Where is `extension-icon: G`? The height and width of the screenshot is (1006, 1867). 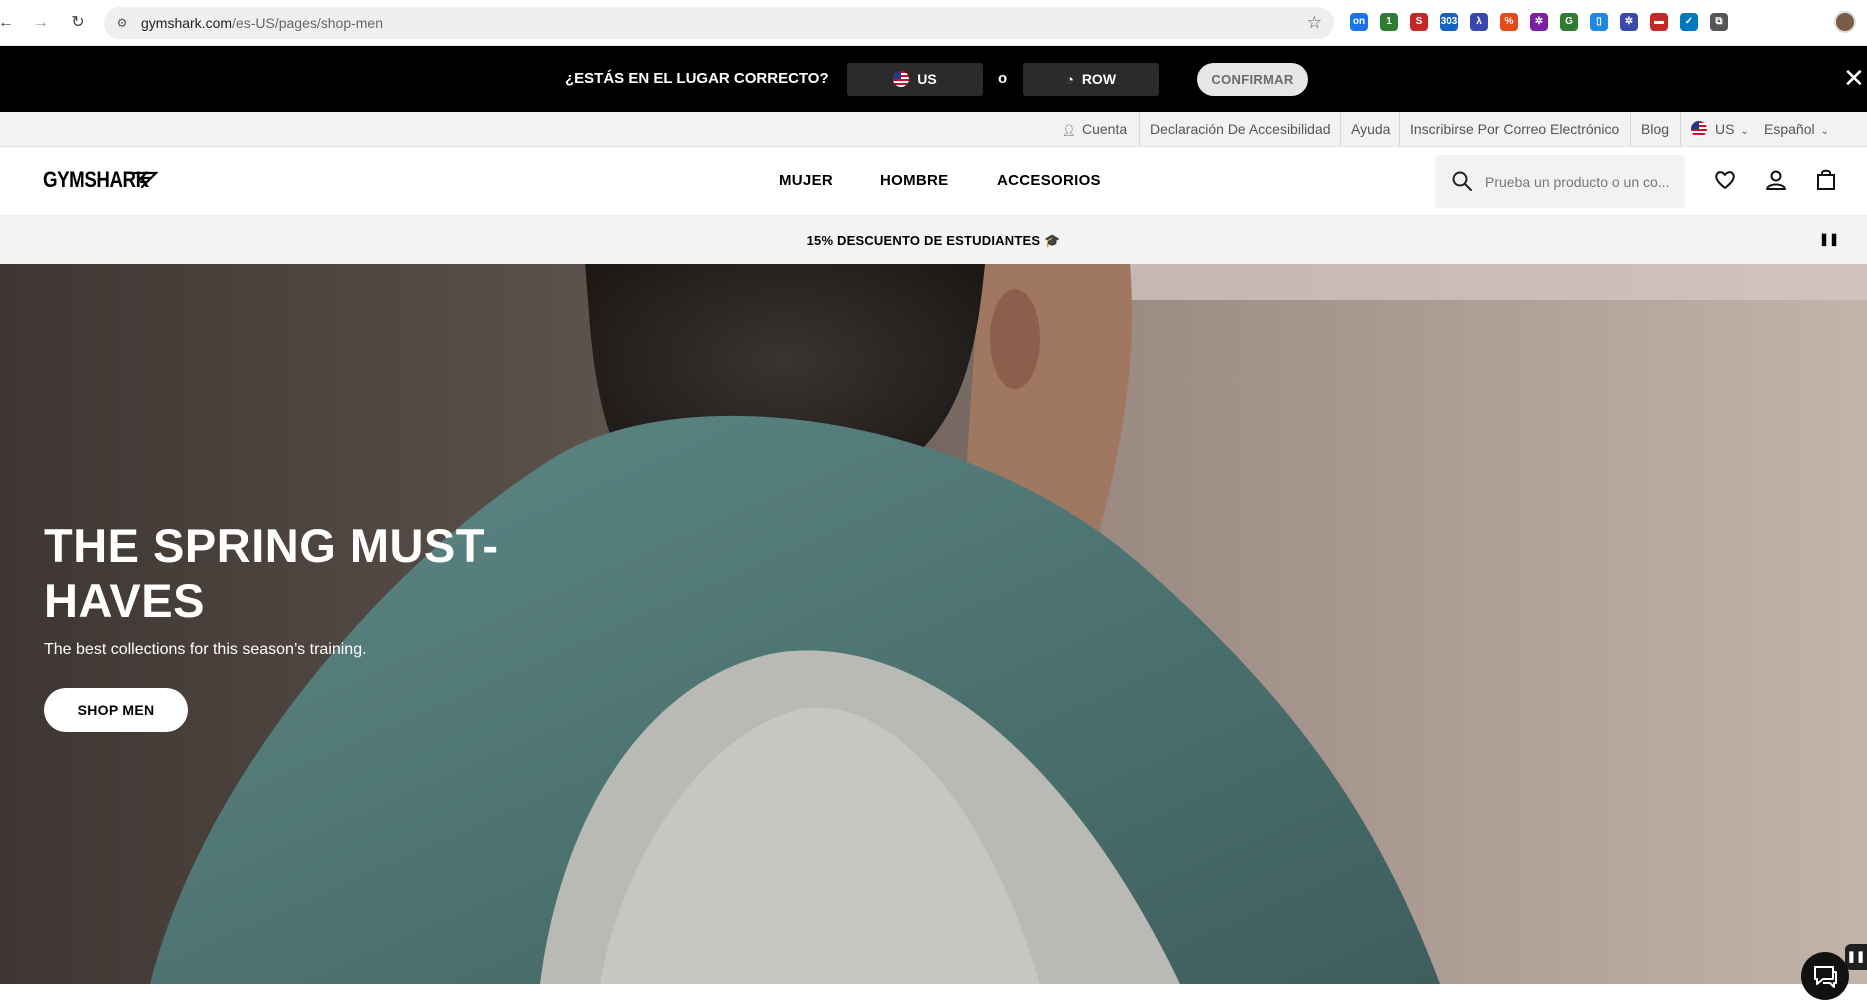
extension-icon: G is located at coordinates (1569, 22).